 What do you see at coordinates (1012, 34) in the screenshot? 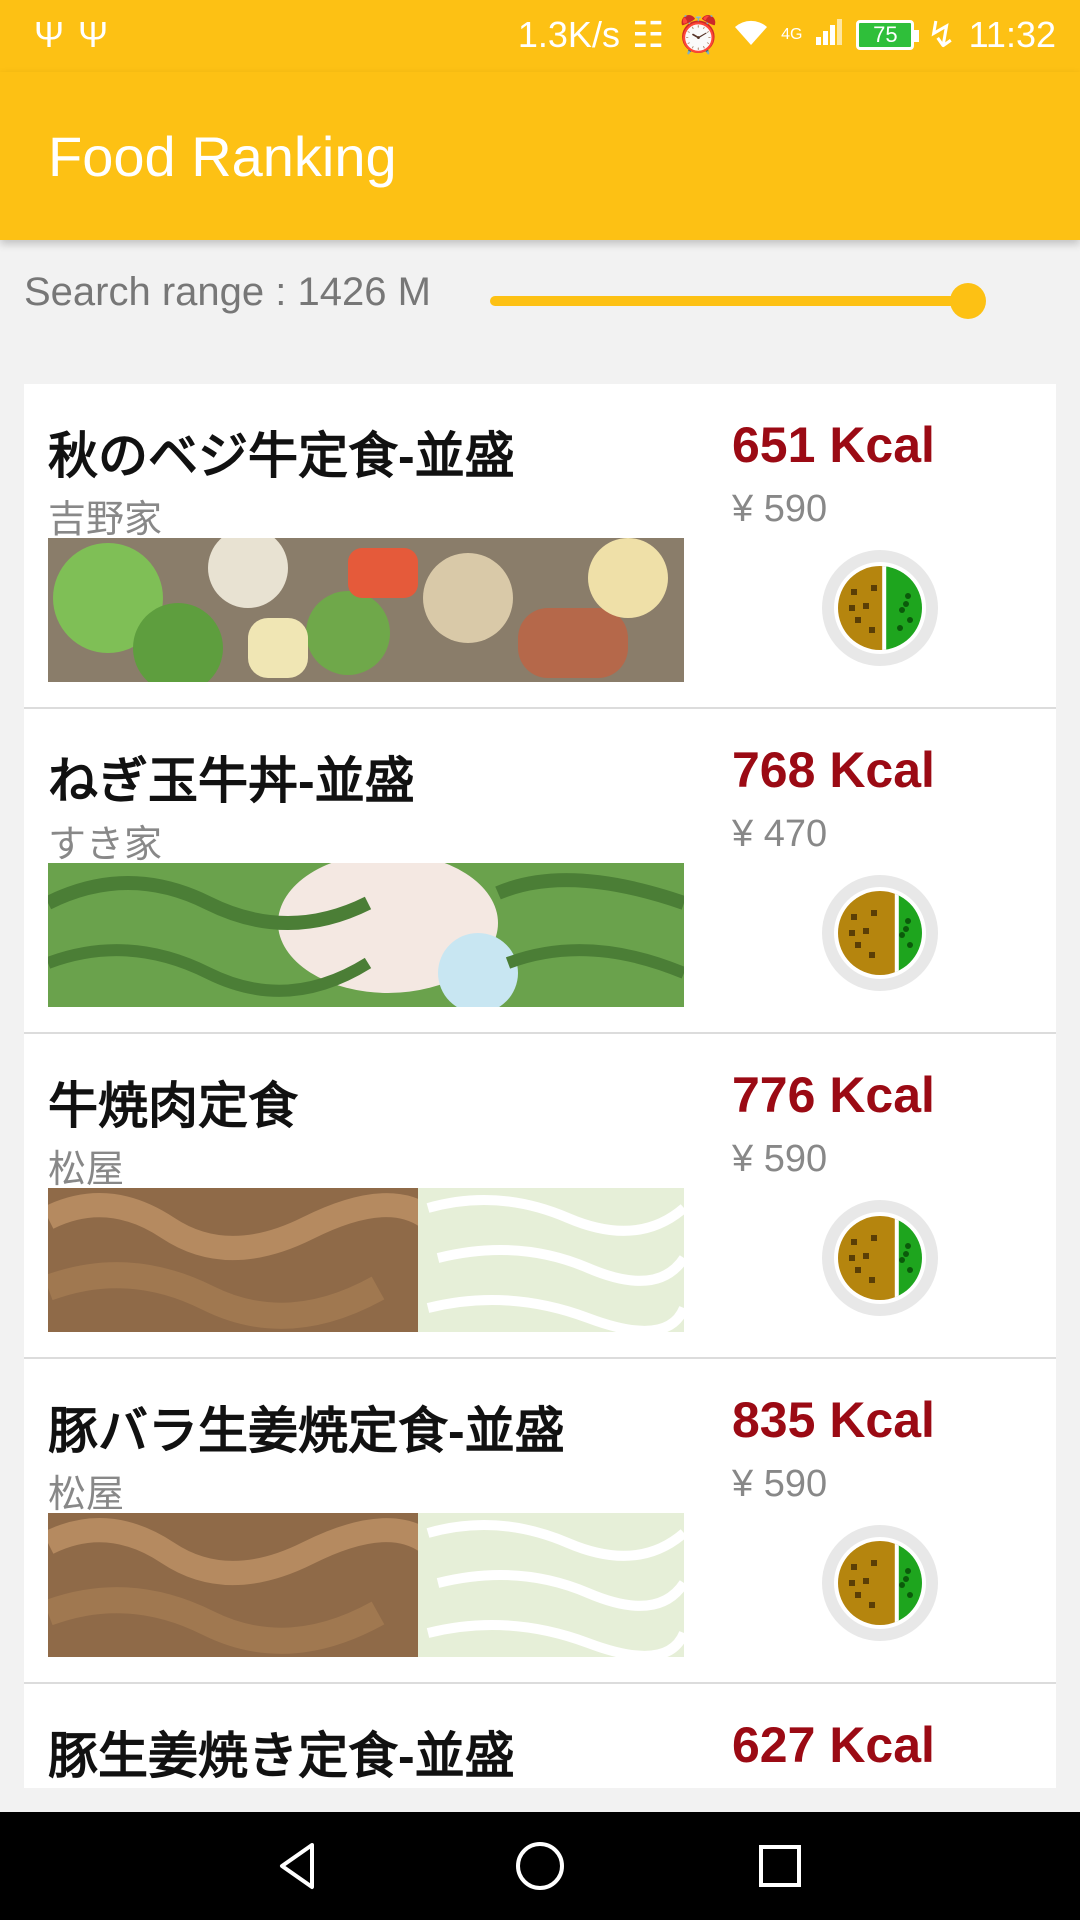
I see `clock: 11:32` at bounding box center [1012, 34].